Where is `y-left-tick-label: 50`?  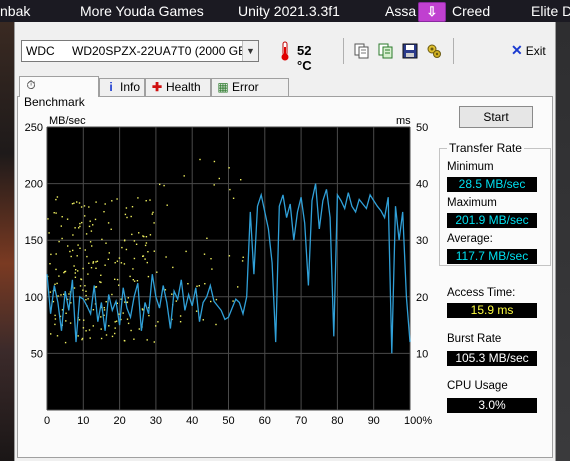
y-left-tick-label: 50 is located at coordinates (37, 354).